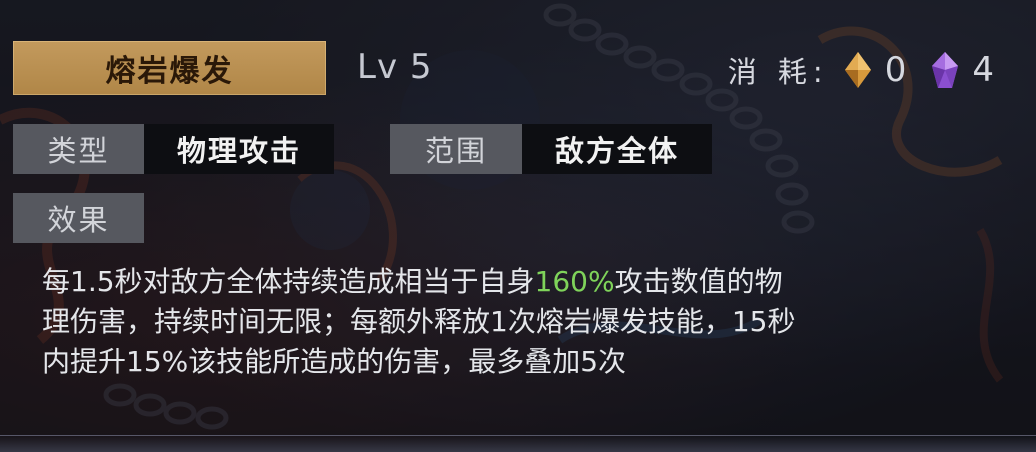  I want to click on damage-percent-highlight: 160%, so click(574, 281).